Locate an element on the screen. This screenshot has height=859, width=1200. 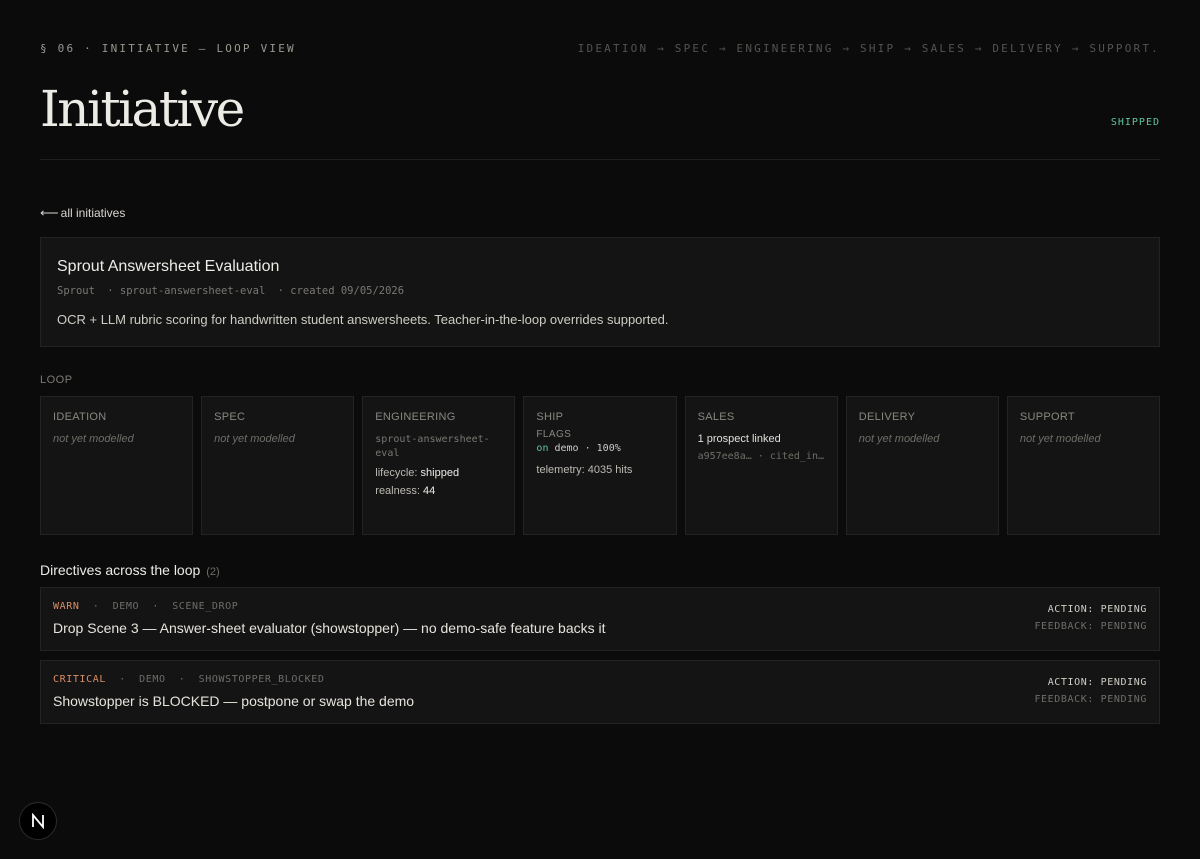
stage-name: SUPPORT is located at coordinates (1047, 417).